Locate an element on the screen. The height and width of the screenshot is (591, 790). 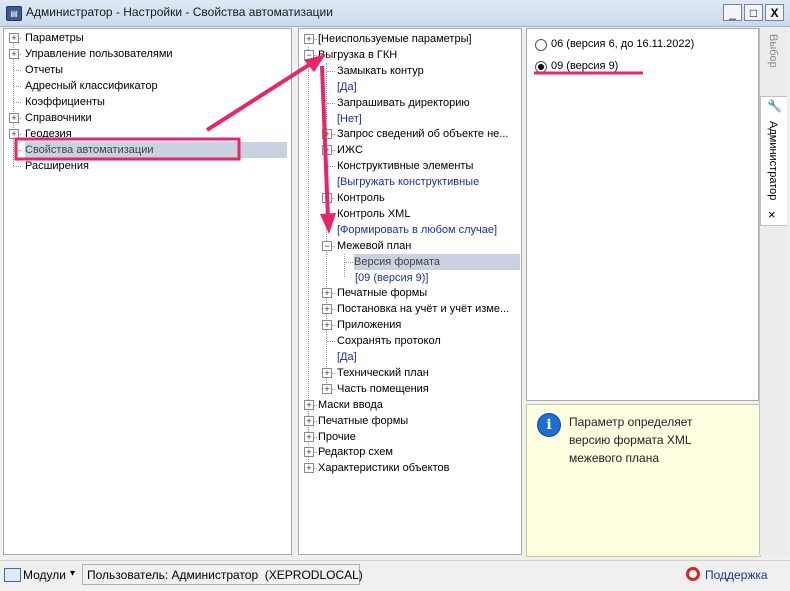
highlight-box is located at coordinates (127, 149).